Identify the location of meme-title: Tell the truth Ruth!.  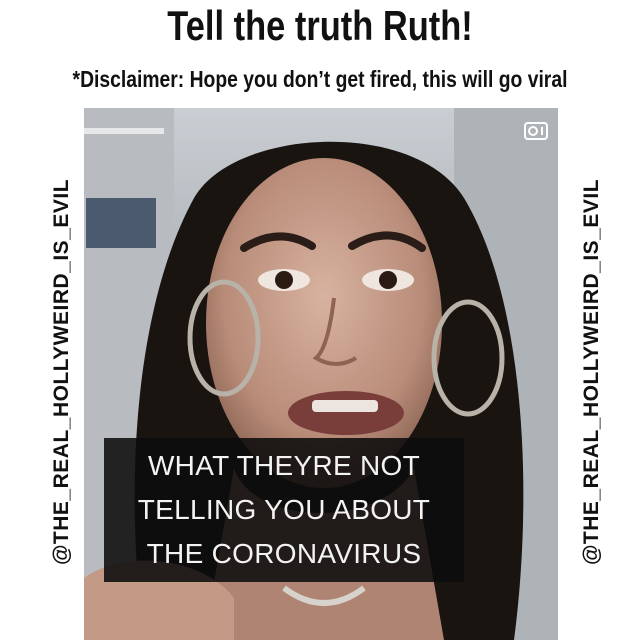
(320, 25).